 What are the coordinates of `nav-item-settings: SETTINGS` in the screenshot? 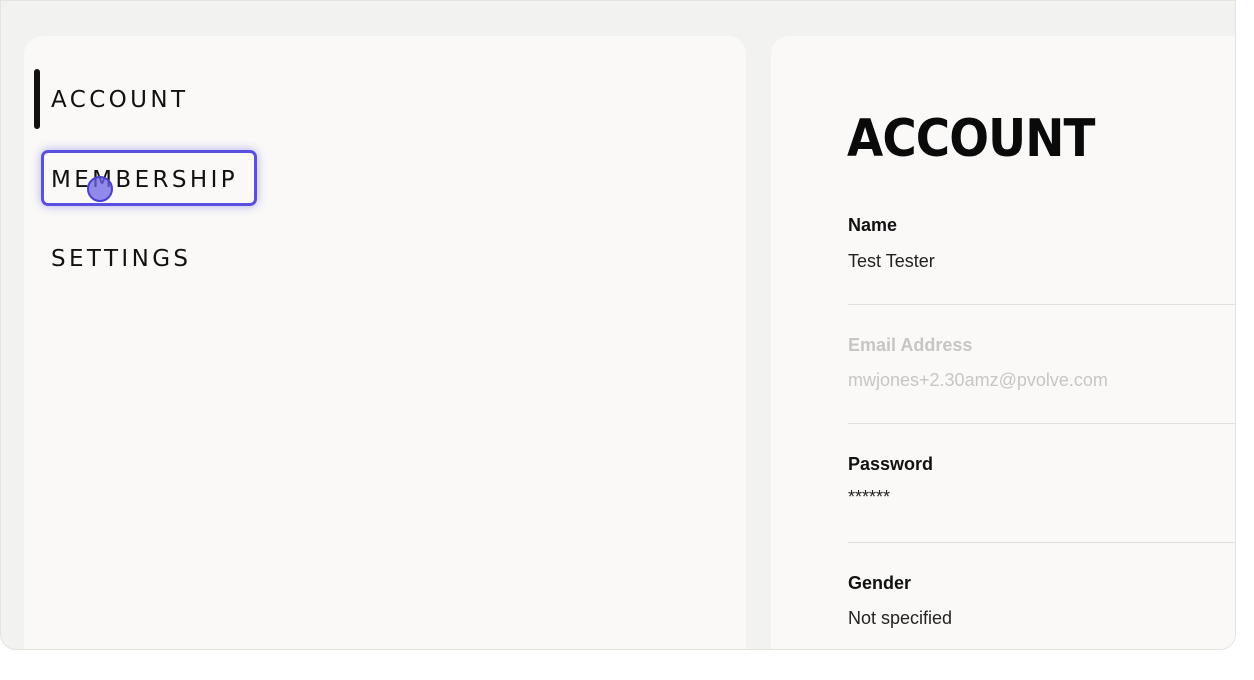 It's located at (121, 259).